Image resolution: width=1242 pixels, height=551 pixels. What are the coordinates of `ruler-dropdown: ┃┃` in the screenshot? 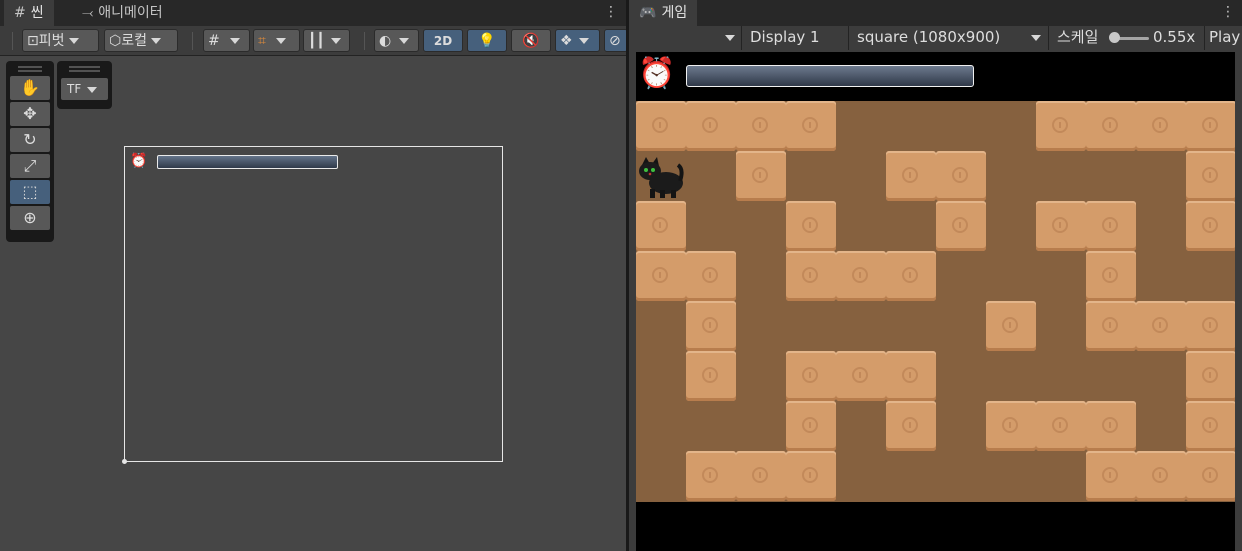 It's located at (326, 40).